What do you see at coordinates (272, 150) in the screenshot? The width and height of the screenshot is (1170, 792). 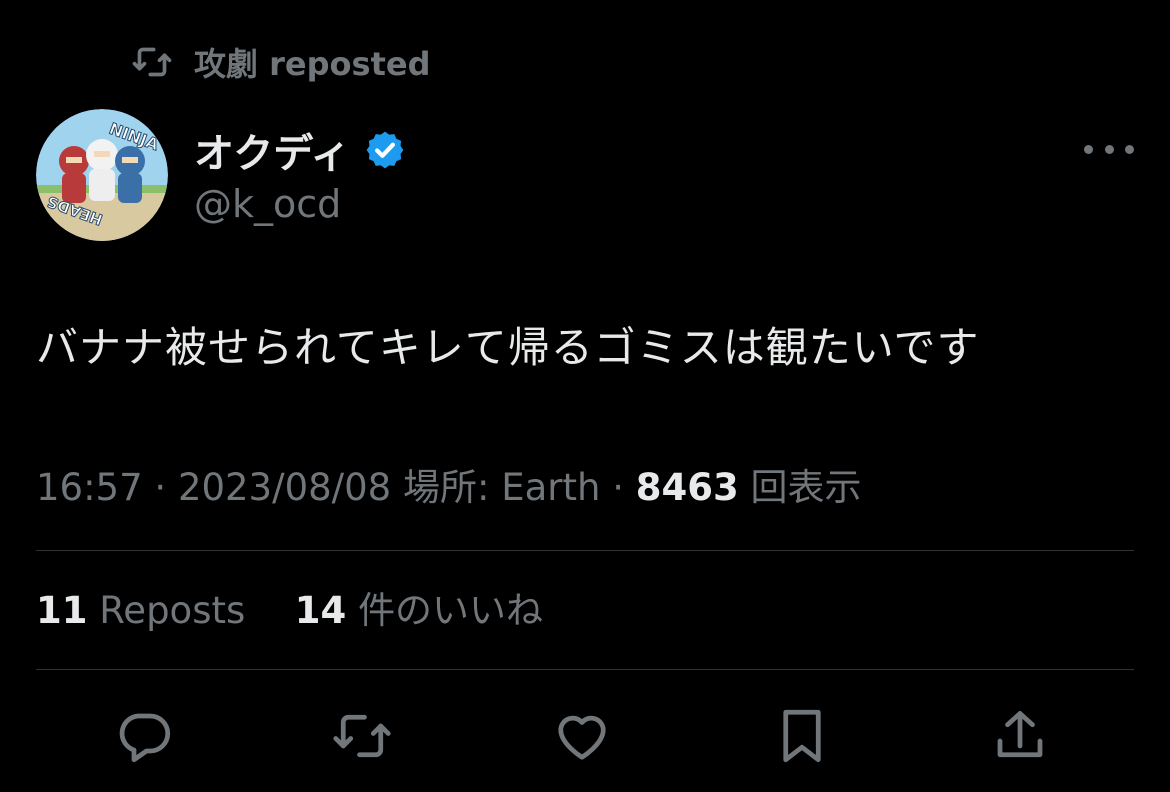 I see `display-name: オクディ` at bounding box center [272, 150].